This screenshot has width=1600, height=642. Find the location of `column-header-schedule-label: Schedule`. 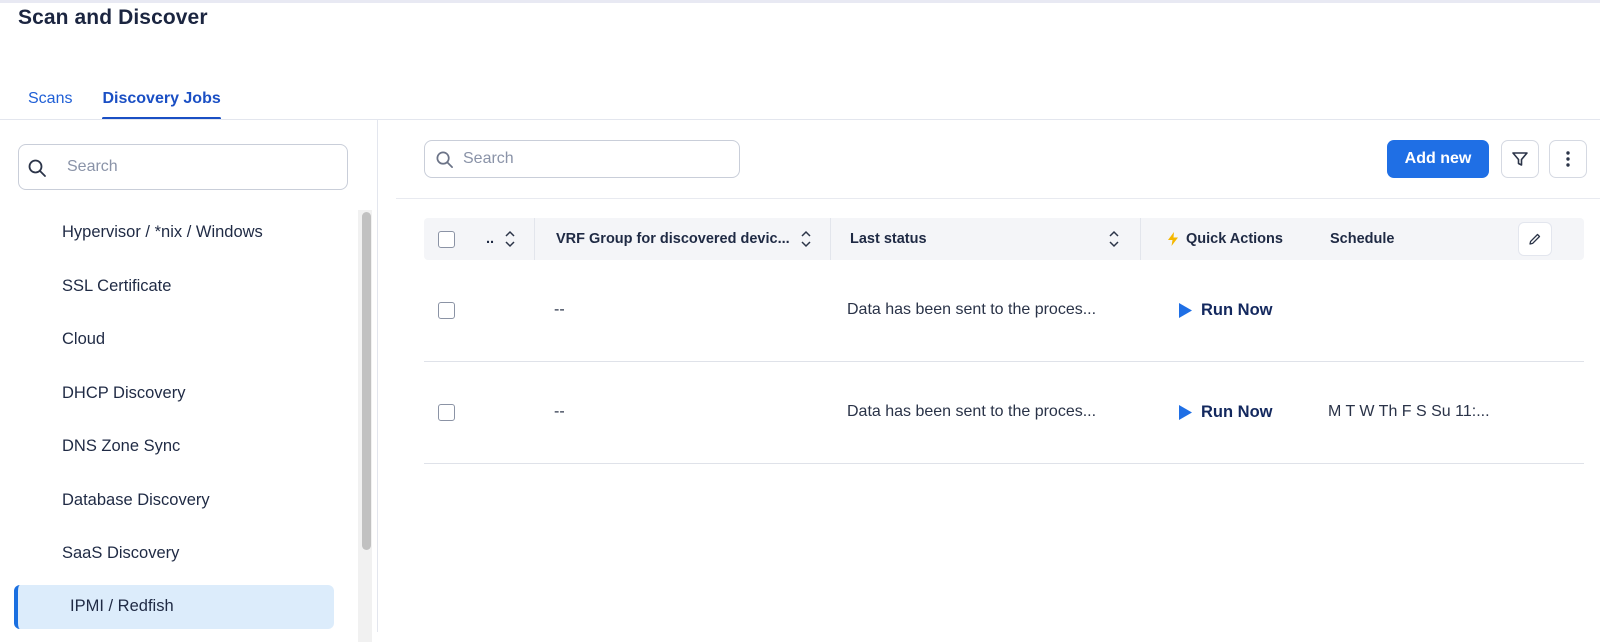

column-header-schedule-label: Schedule is located at coordinates (1362, 239).